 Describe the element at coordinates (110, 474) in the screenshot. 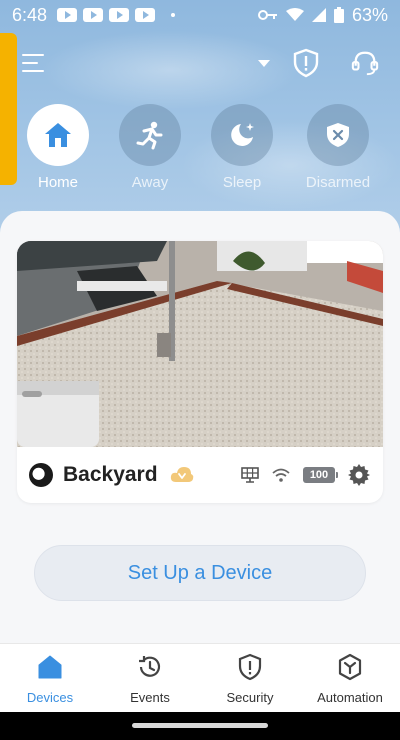

I see `camera-name: Backyard` at that location.